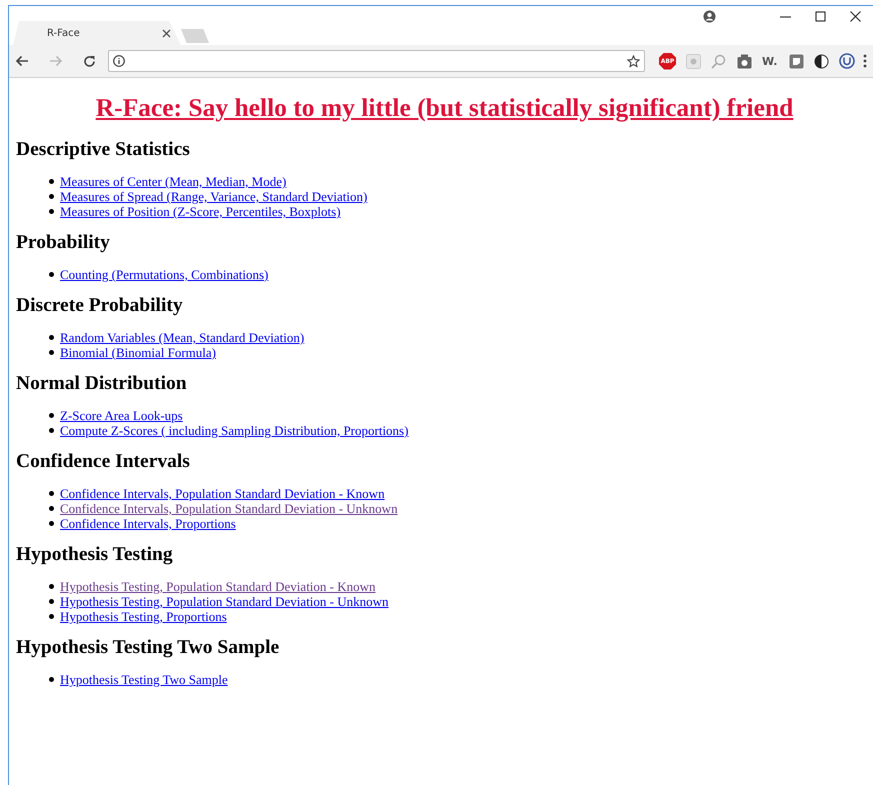 Image resolution: width=873 pixels, height=785 pixels. What do you see at coordinates (182, 337) in the screenshot?
I see `topic-link: Random Variables (Mean, Standard Deviation)` at bounding box center [182, 337].